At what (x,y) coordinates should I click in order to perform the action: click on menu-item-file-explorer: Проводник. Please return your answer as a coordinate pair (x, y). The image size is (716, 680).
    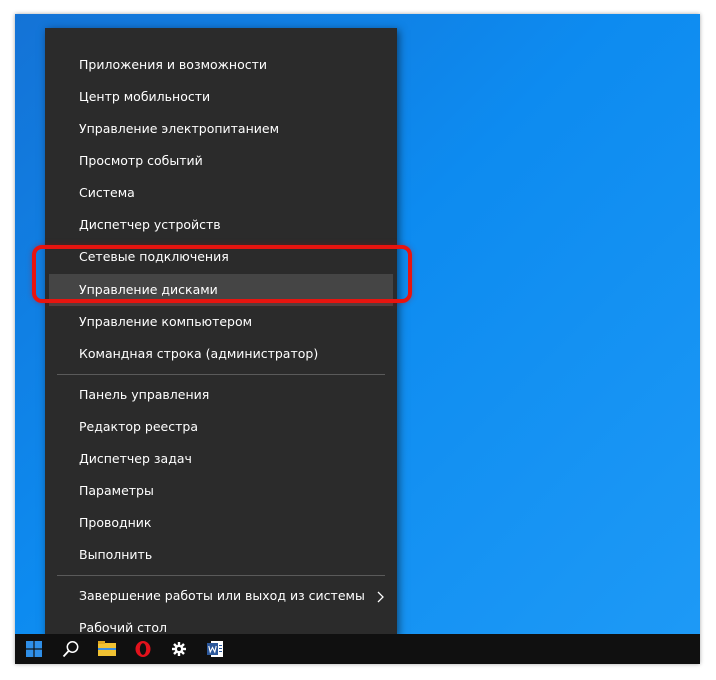
    Looking at the image, I should click on (221, 523).